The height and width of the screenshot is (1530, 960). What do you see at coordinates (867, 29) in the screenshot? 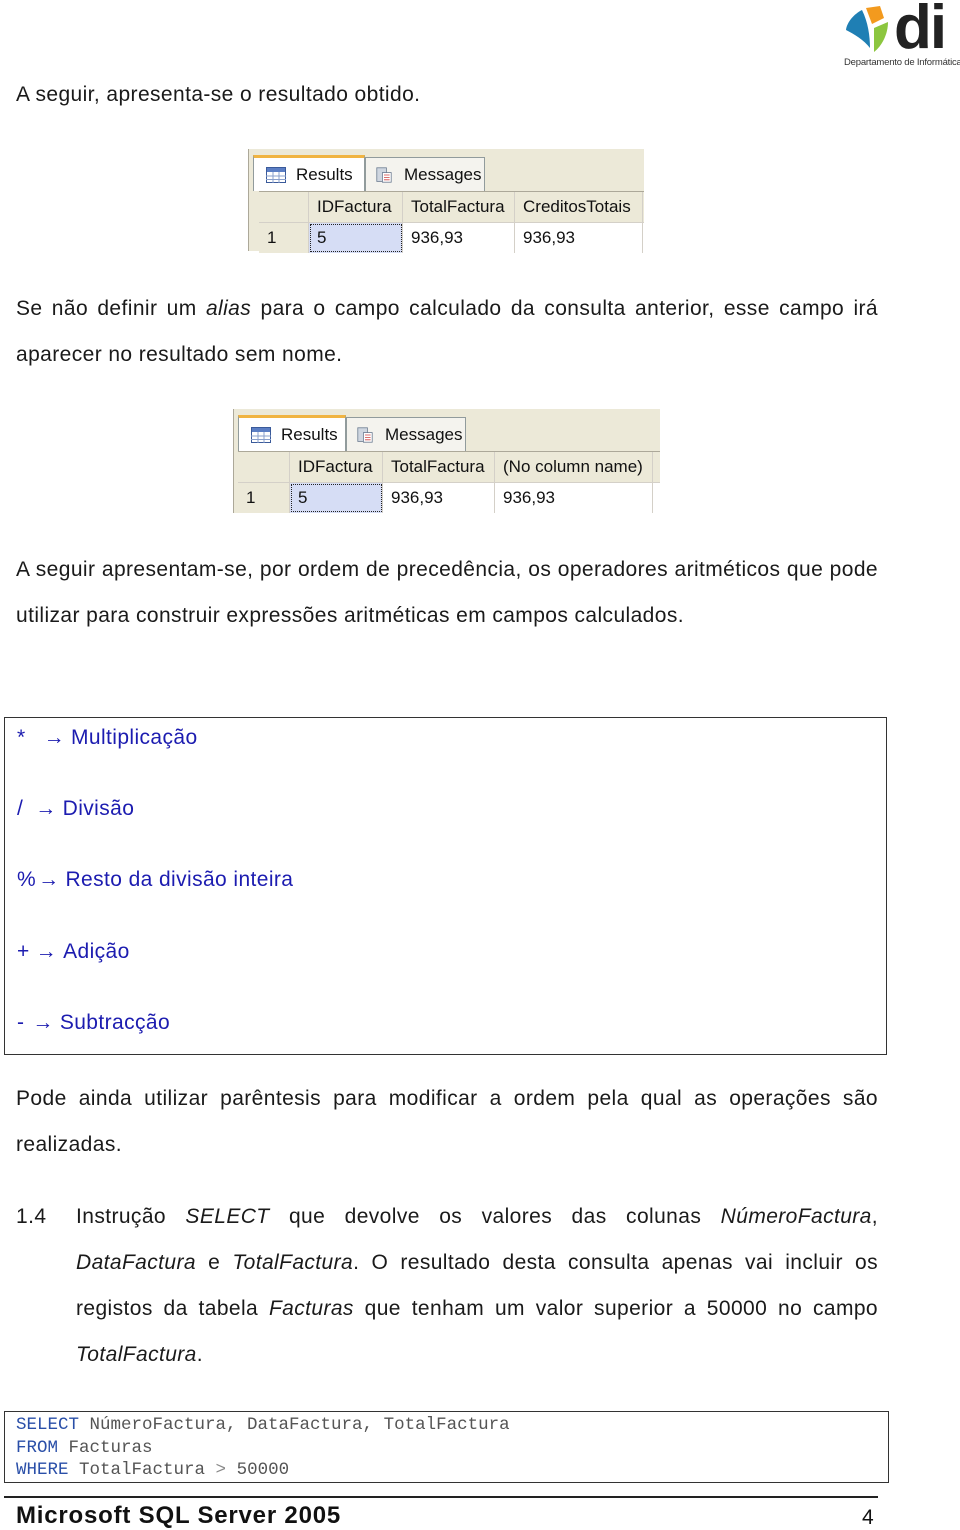
I see `logo-mark-icon` at bounding box center [867, 29].